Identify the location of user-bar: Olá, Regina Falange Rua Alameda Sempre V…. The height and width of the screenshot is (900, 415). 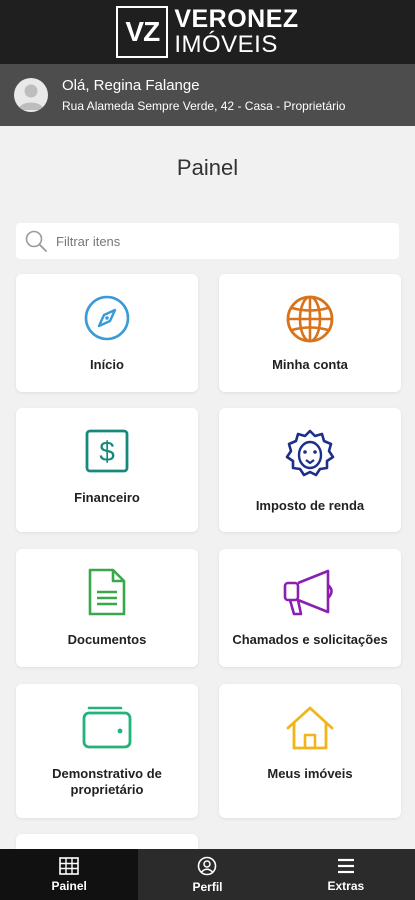
(207, 95).